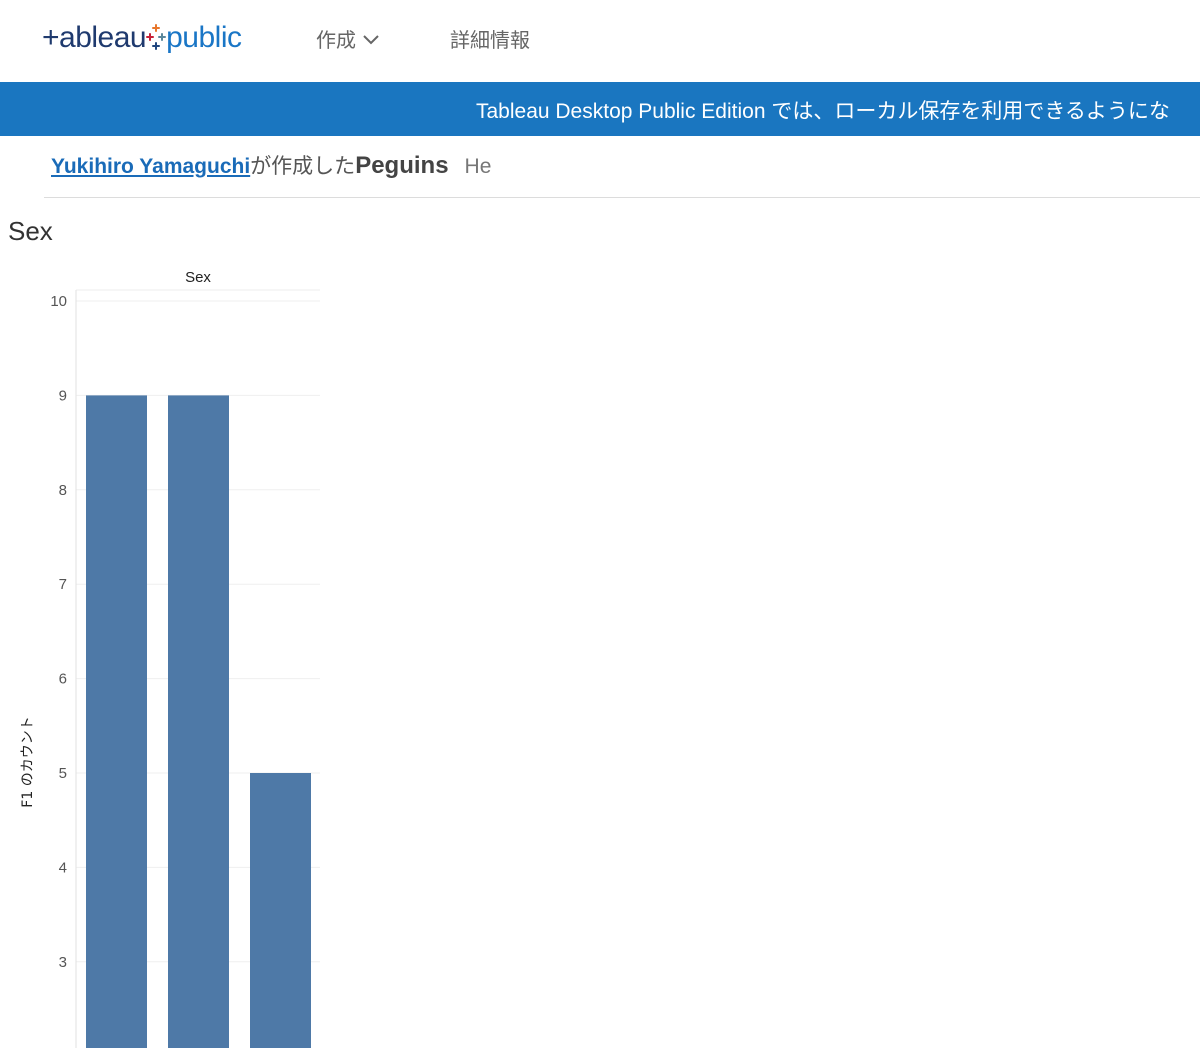  I want to click on y-tick-label: 3, so click(63, 962).